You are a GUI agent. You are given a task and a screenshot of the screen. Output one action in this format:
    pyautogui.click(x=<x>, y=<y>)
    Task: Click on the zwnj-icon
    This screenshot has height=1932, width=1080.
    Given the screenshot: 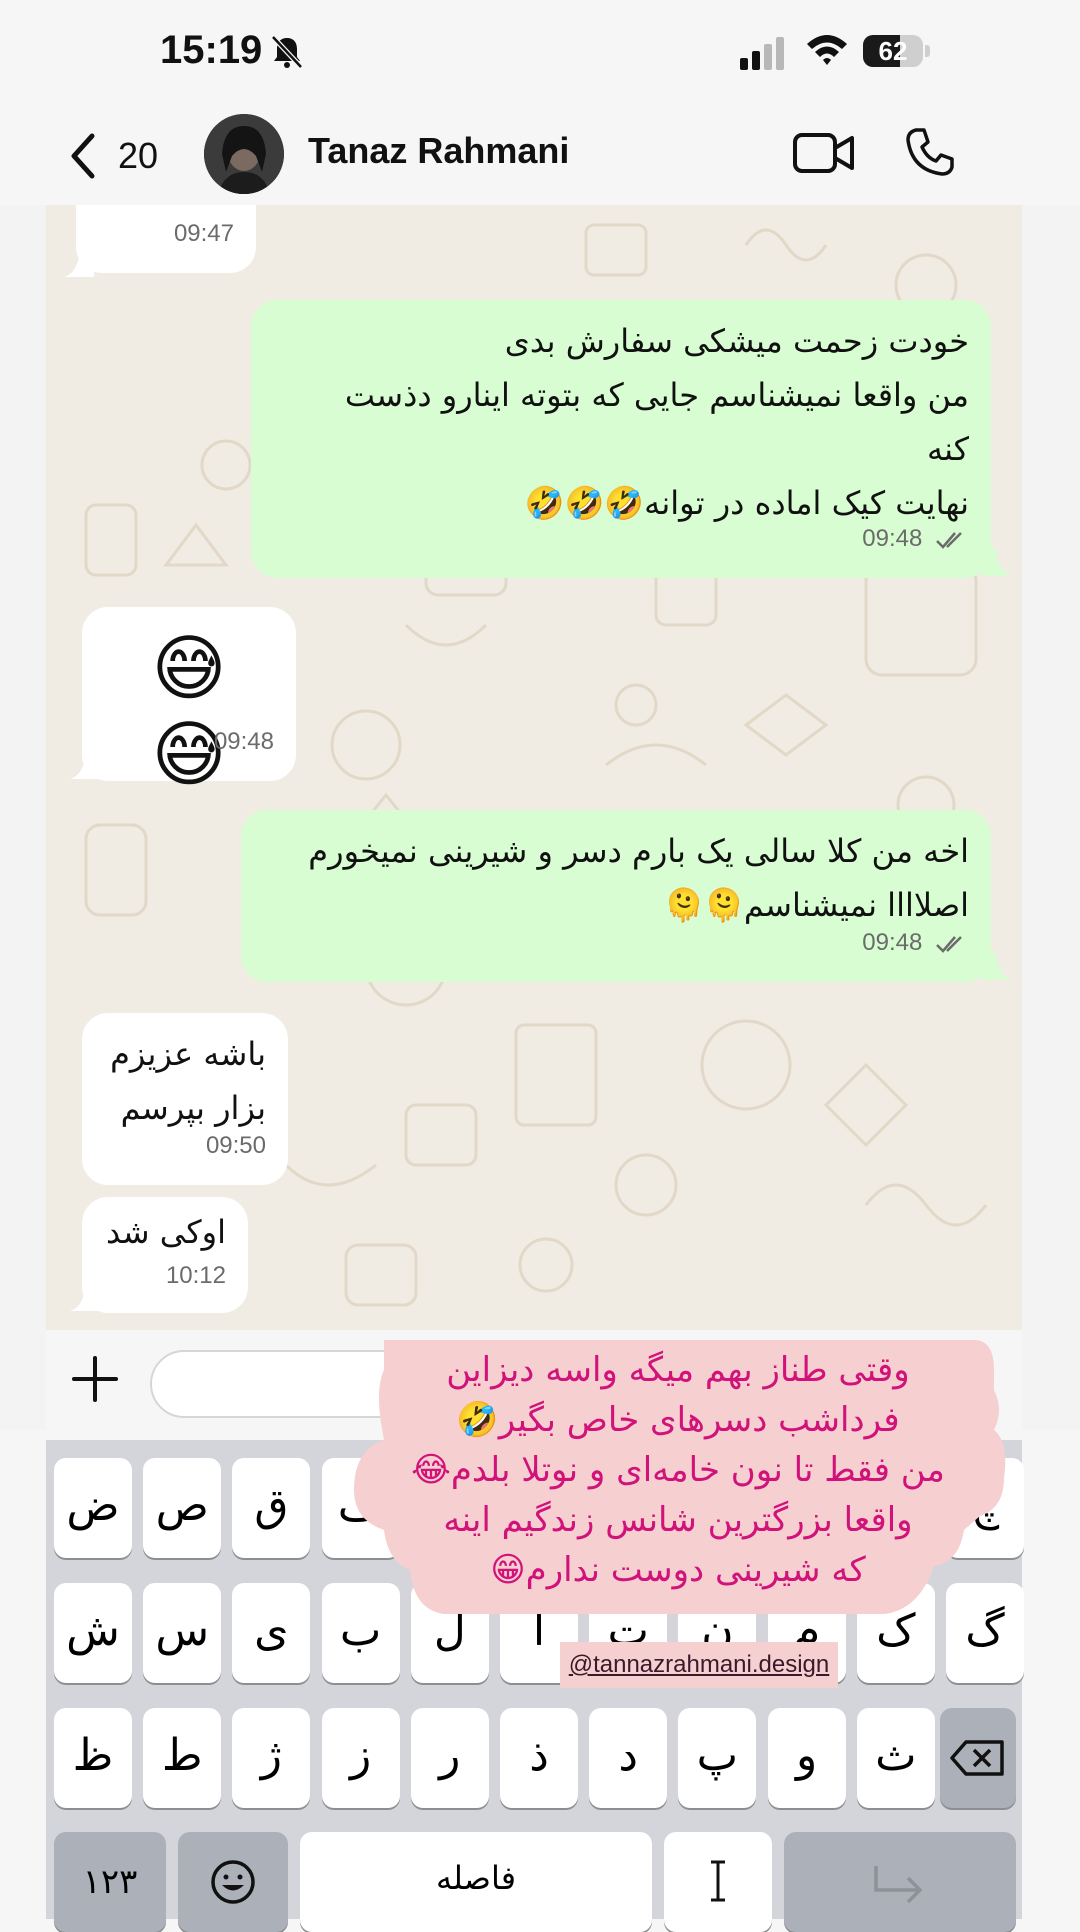 What is the action you would take?
    pyautogui.click(x=718, y=1881)
    